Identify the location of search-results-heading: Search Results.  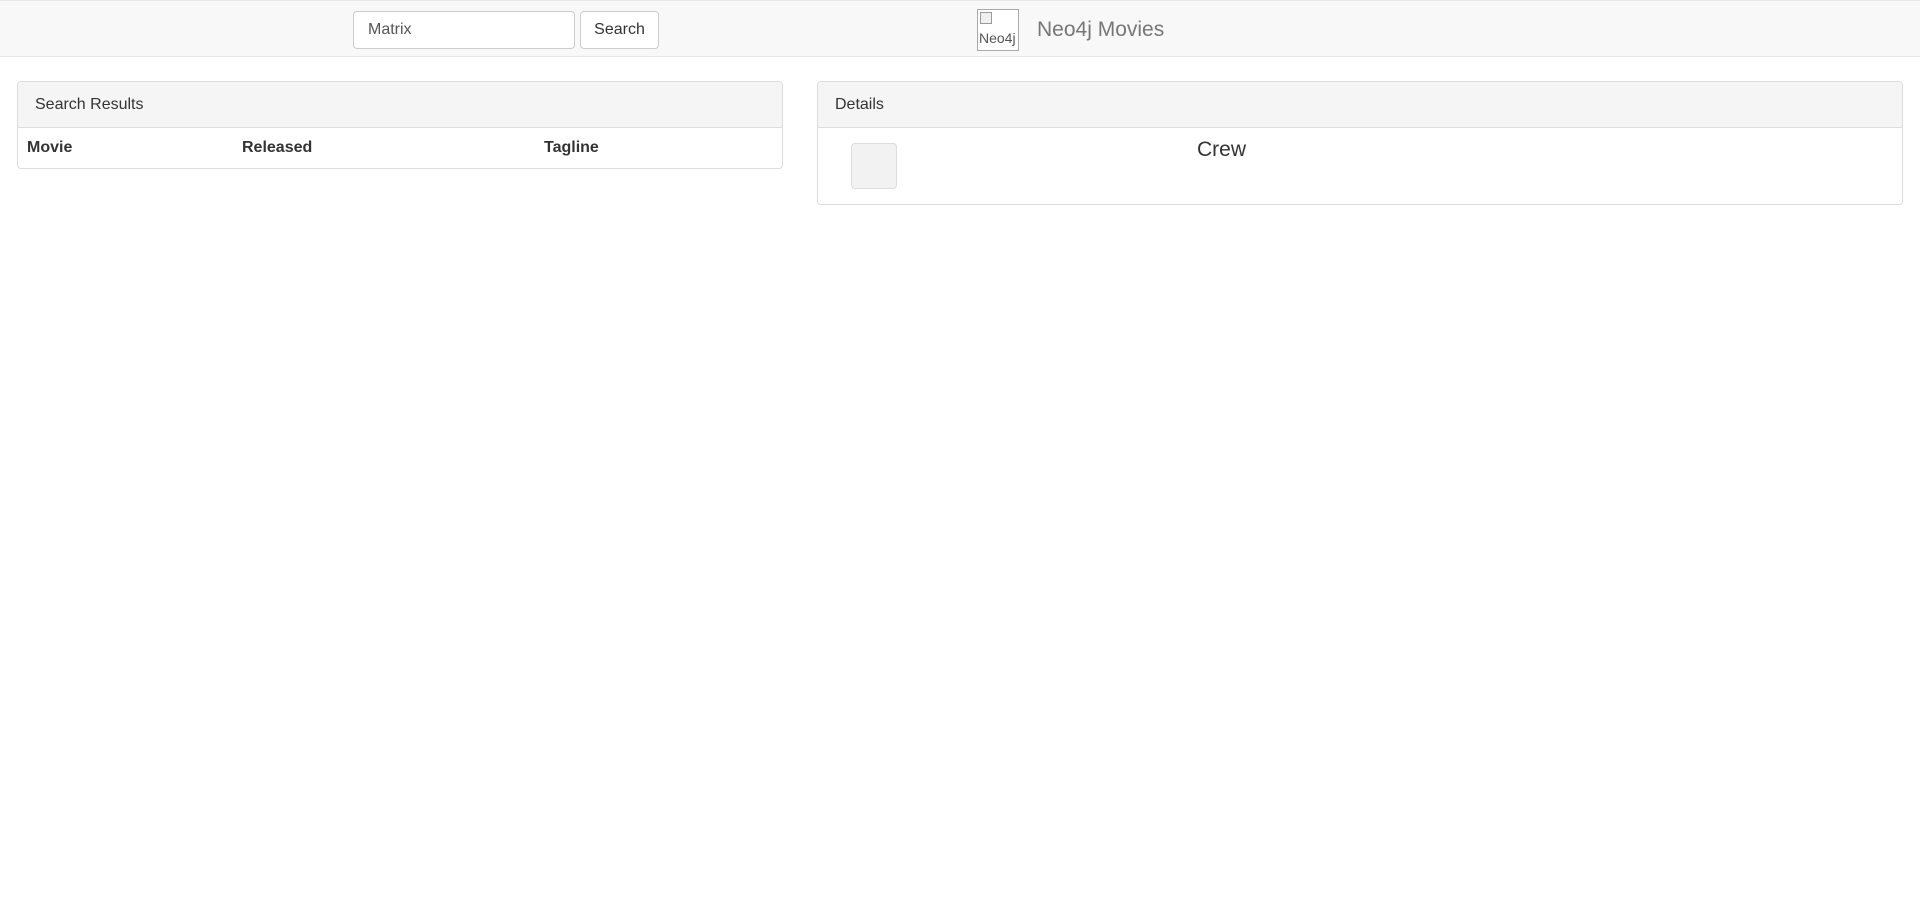
(400, 105).